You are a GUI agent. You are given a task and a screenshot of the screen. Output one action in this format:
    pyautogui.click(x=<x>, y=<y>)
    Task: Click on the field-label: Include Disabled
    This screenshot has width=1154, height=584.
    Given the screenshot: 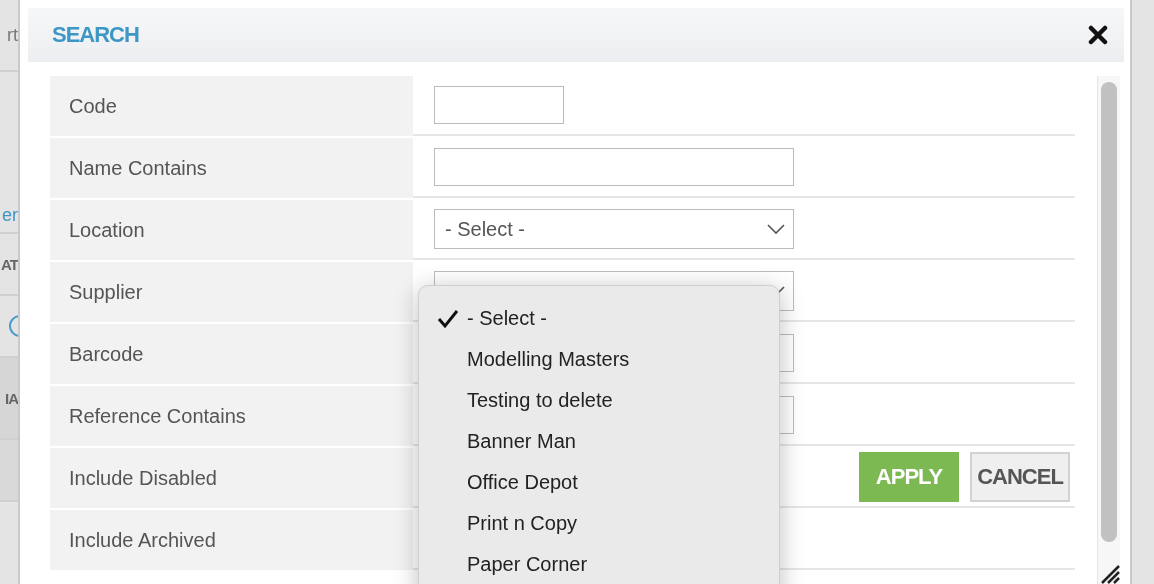 What is the action you would take?
    pyautogui.click(x=231, y=478)
    